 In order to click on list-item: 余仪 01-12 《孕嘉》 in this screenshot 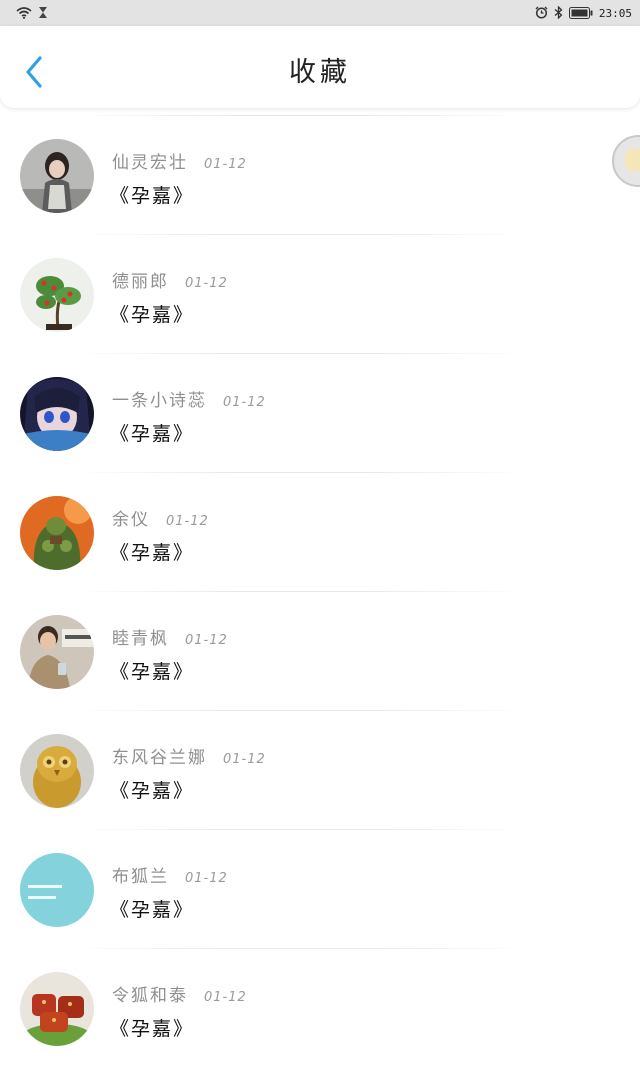, I will do `click(320, 531)`.